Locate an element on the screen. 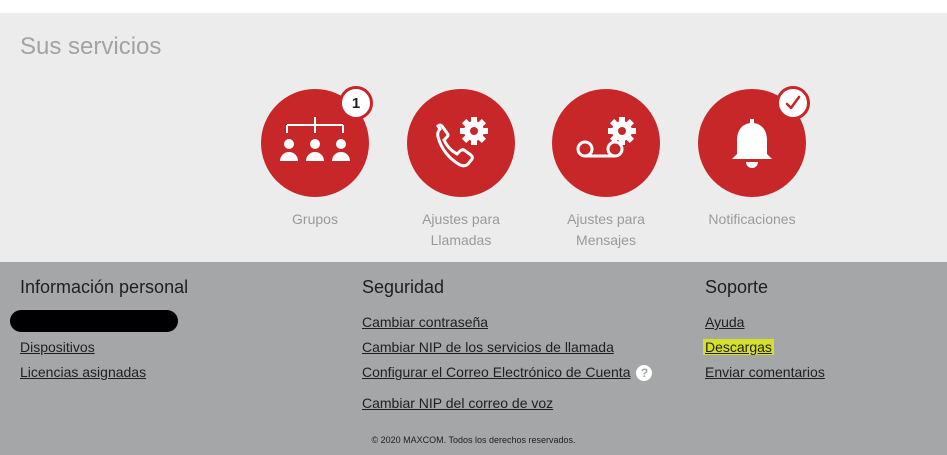 The height and width of the screenshot is (455, 947). service-message-settings: Ajustes para Mensajes is located at coordinates (606, 170).